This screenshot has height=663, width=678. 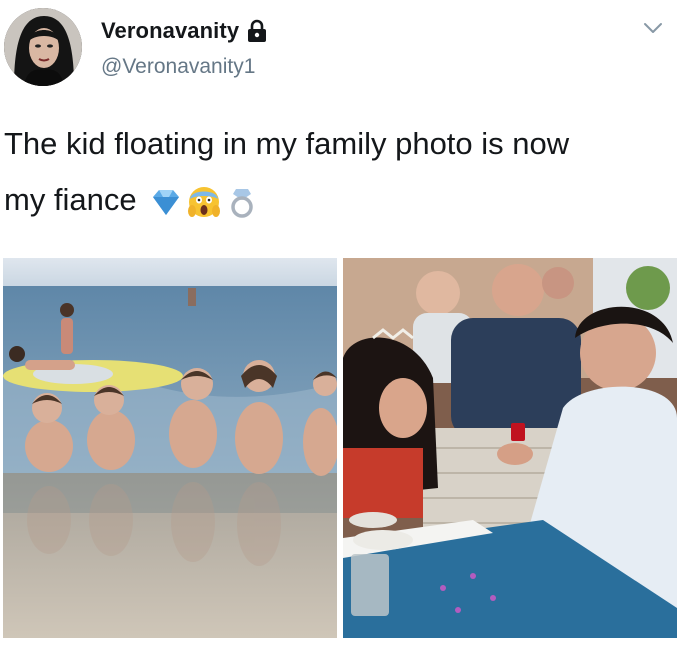 What do you see at coordinates (653, 28) in the screenshot?
I see `chevron-down-icon` at bounding box center [653, 28].